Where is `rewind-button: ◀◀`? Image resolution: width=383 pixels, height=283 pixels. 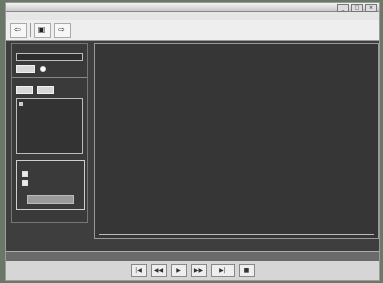
rewind-button: ◀◀ is located at coordinates (158, 270).